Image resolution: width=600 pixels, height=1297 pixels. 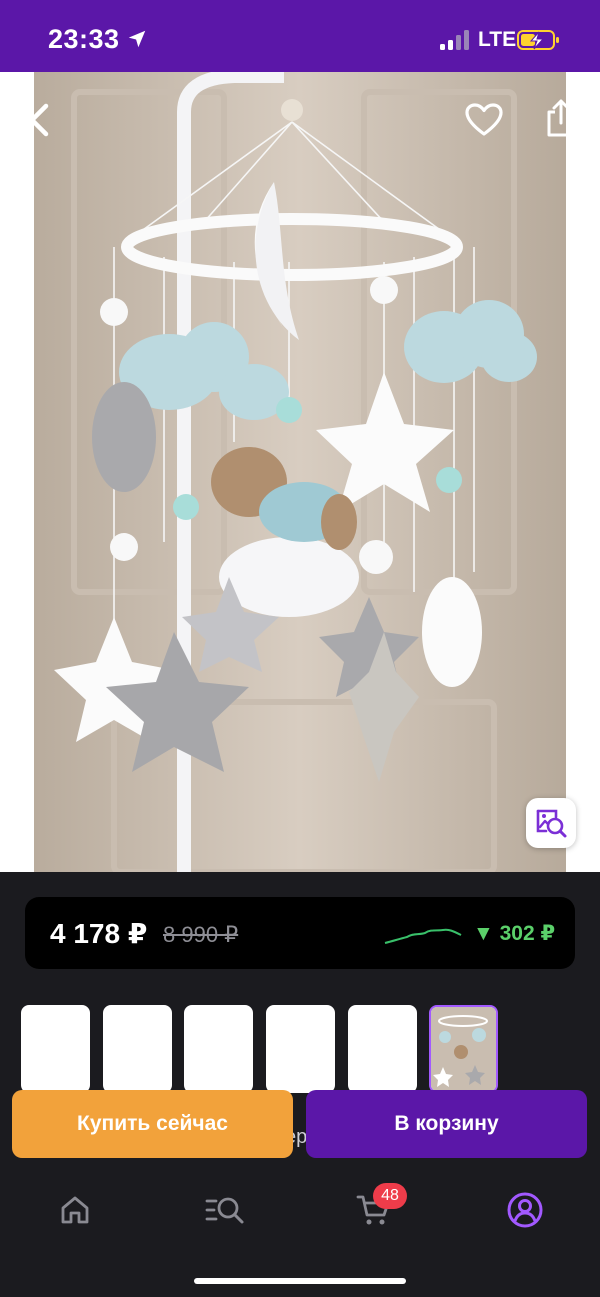 I want to click on share-button, so click(x=561, y=118).